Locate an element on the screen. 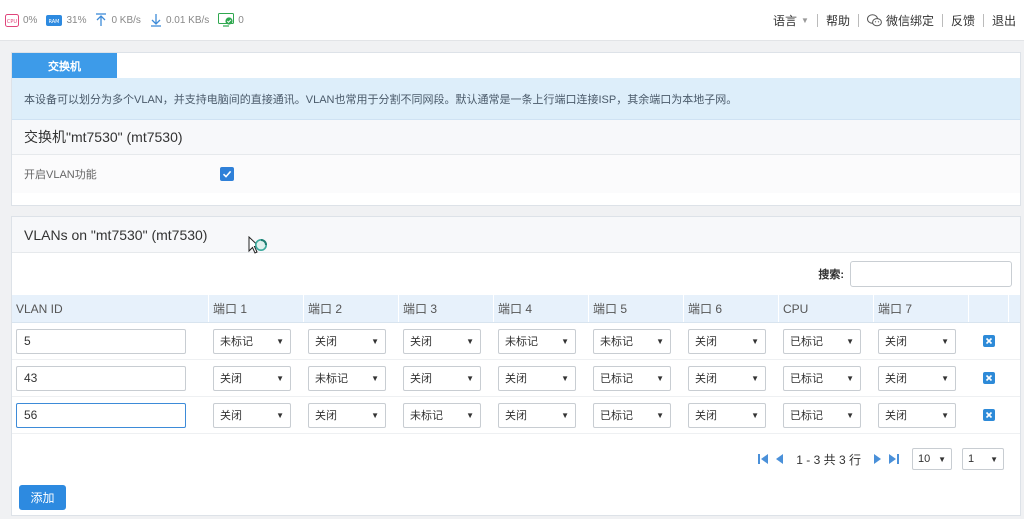 The height and width of the screenshot is (519, 1024). column-header-port-4: 端口 4 is located at coordinates (541, 308).